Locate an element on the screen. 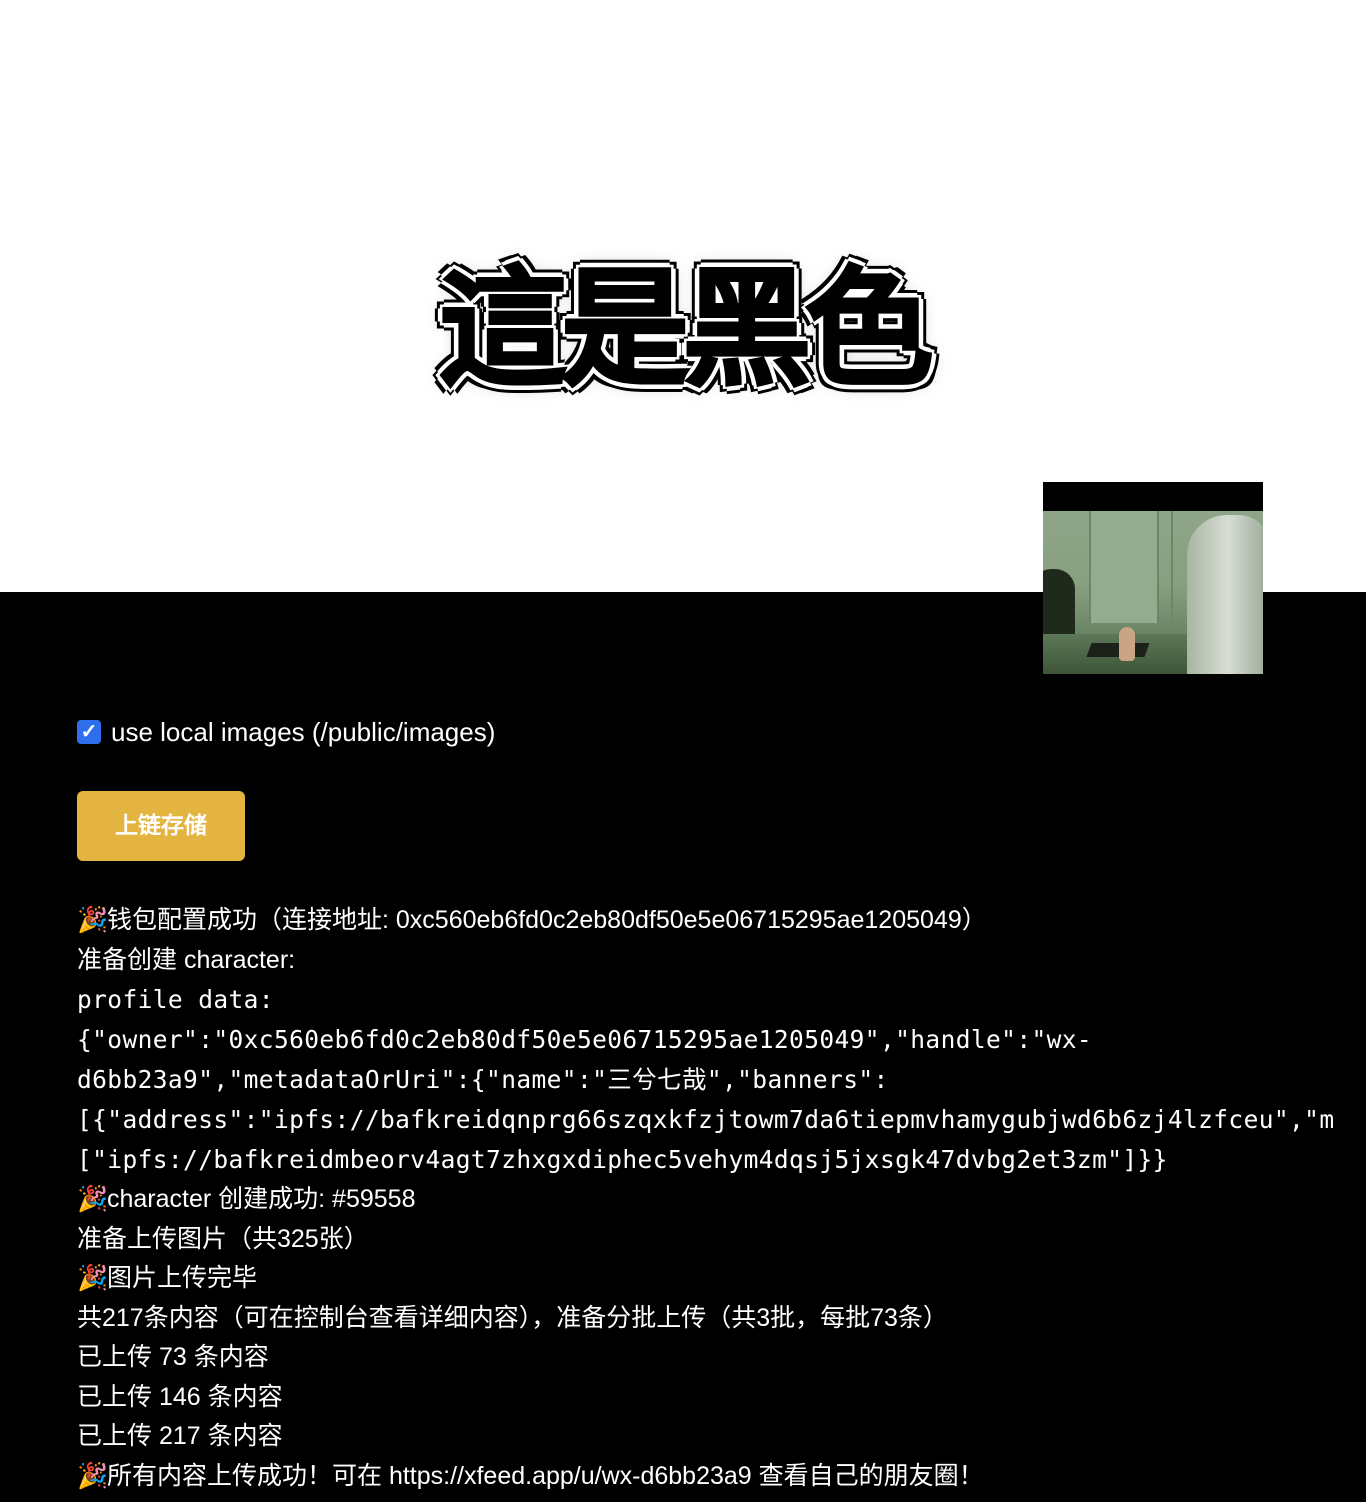 Image resolution: width=1366 pixels, height=1502 pixels. banner-headline: 這是黑色 is located at coordinates (685, 330).